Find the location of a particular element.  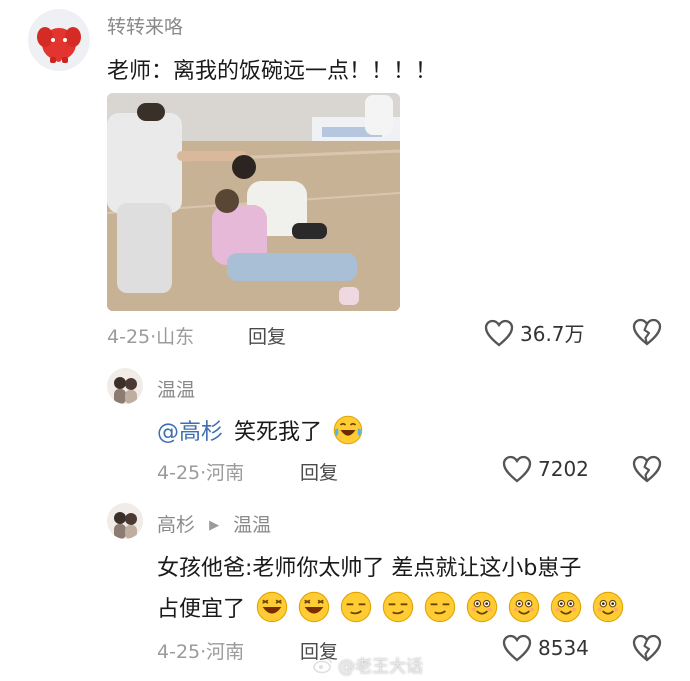

like-count: 7202 is located at coordinates (563, 469).